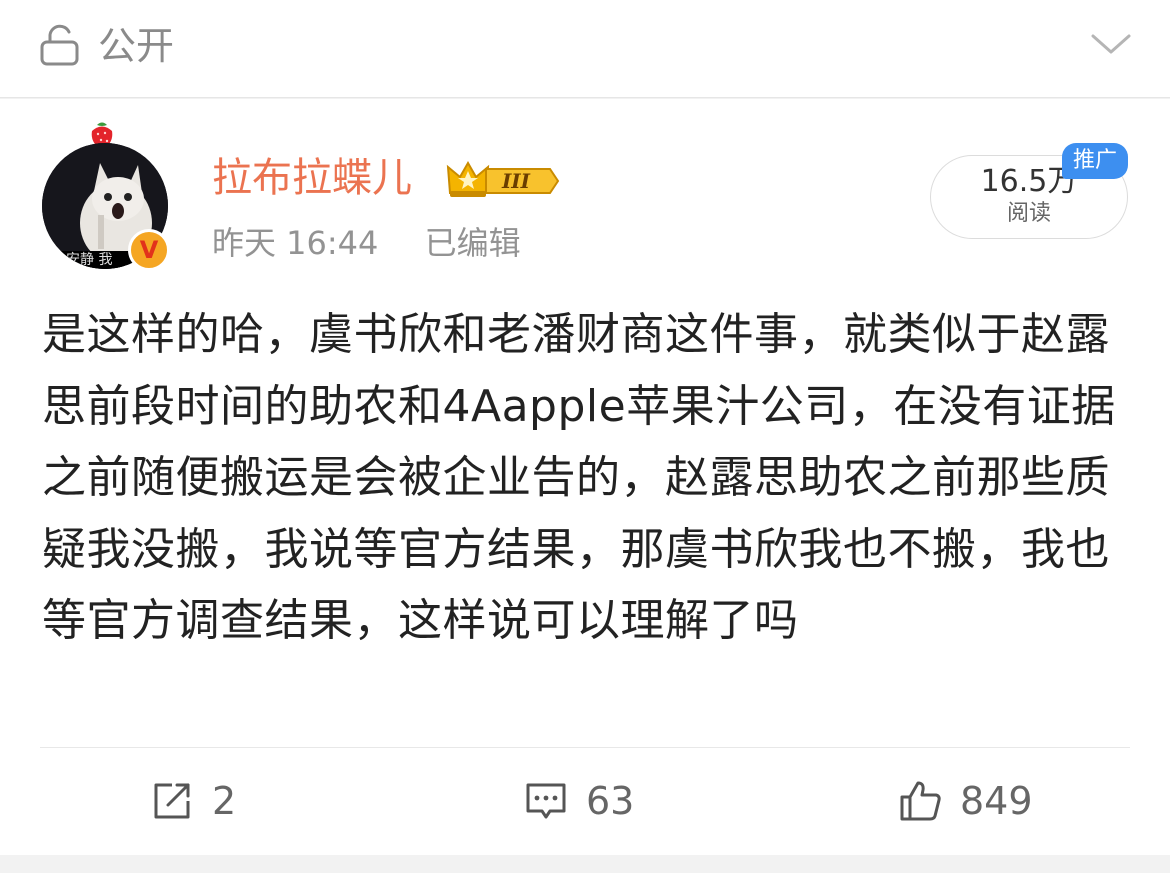 This screenshot has width=1170, height=873. I want to click on chevron-down-icon, so click(1111, 44).